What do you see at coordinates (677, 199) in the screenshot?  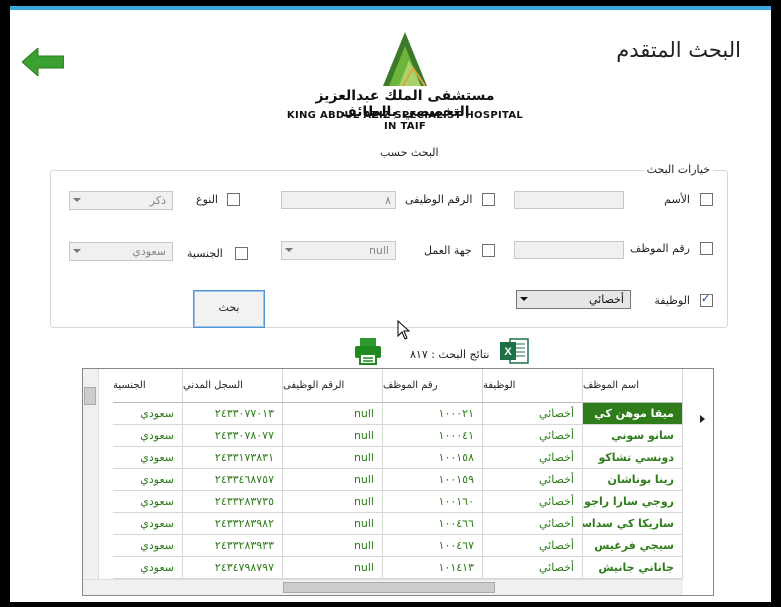 I see `name-label: الأسم` at bounding box center [677, 199].